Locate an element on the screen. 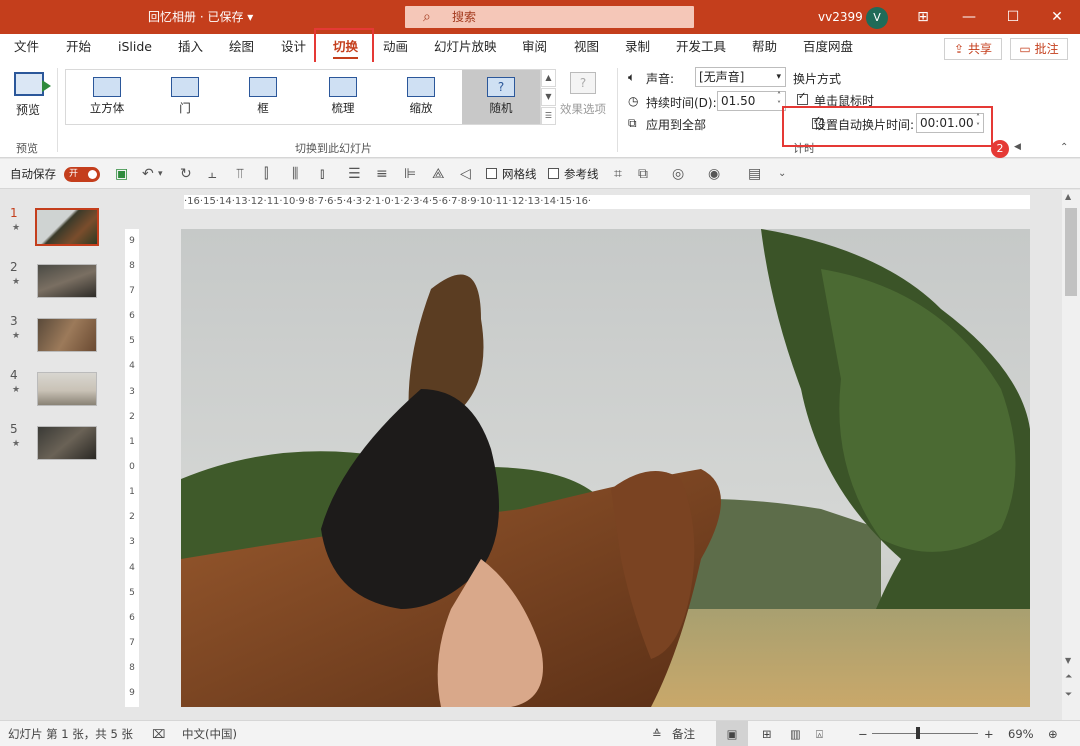  tab-home: 开始 is located at coordinates (78, 48).